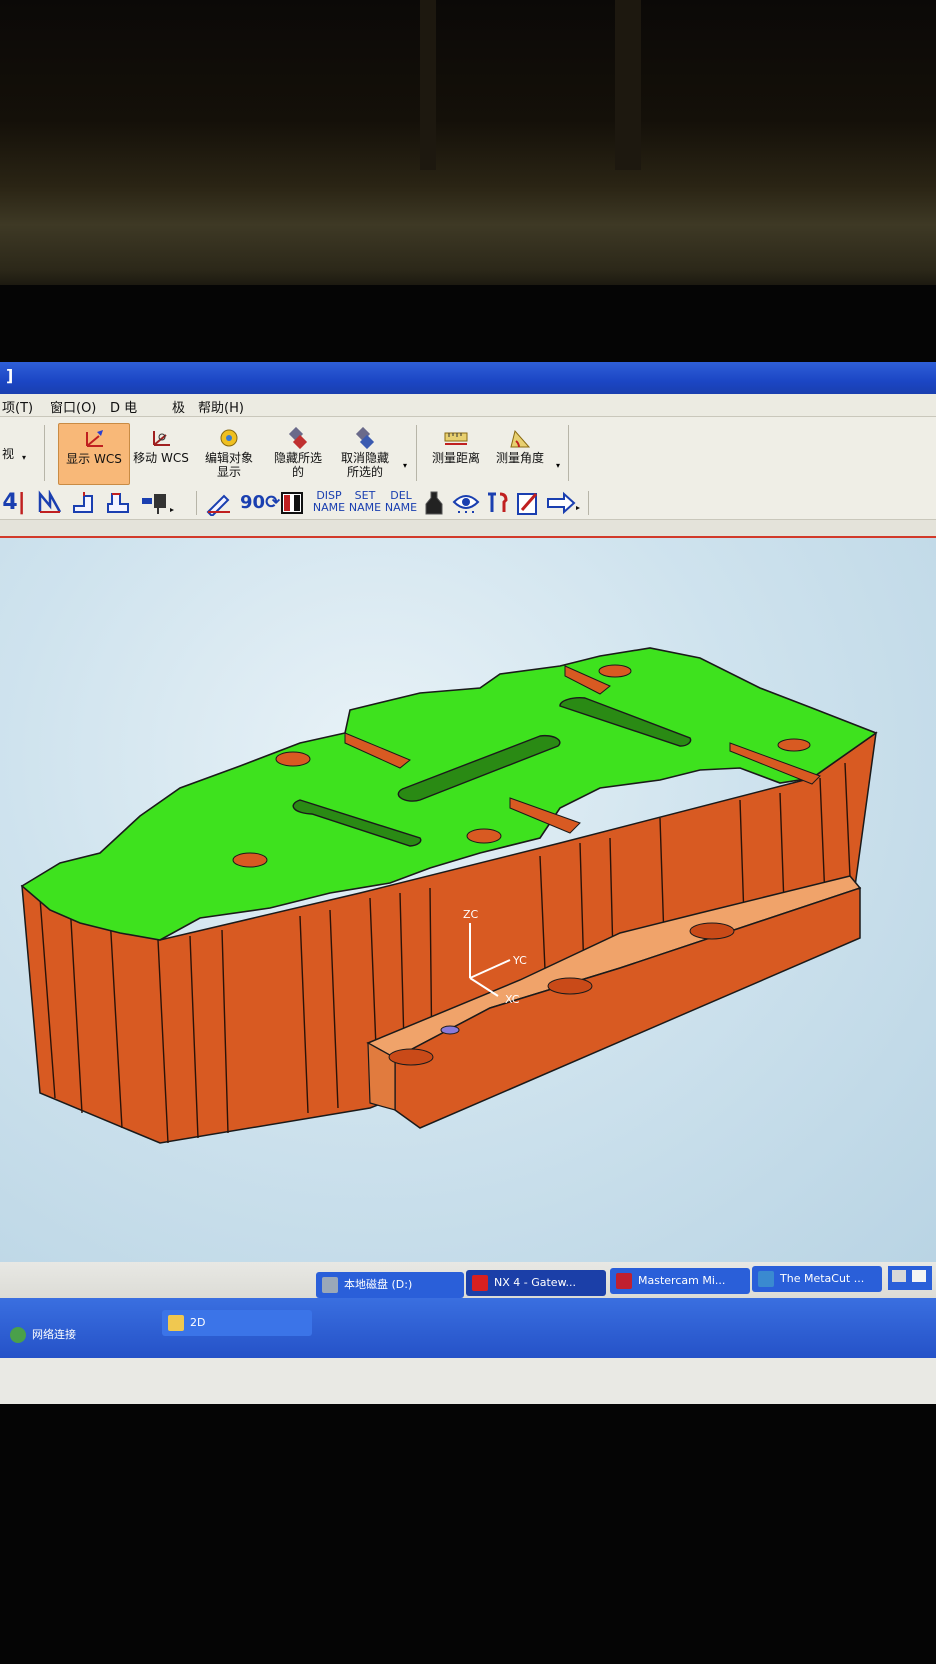 The width and height of the screenshot is (936, 1664). Describe the element at coordinates (229, 453) in the screenshot. I see `edit-object-display-button: 编辑对象显示` at that location.